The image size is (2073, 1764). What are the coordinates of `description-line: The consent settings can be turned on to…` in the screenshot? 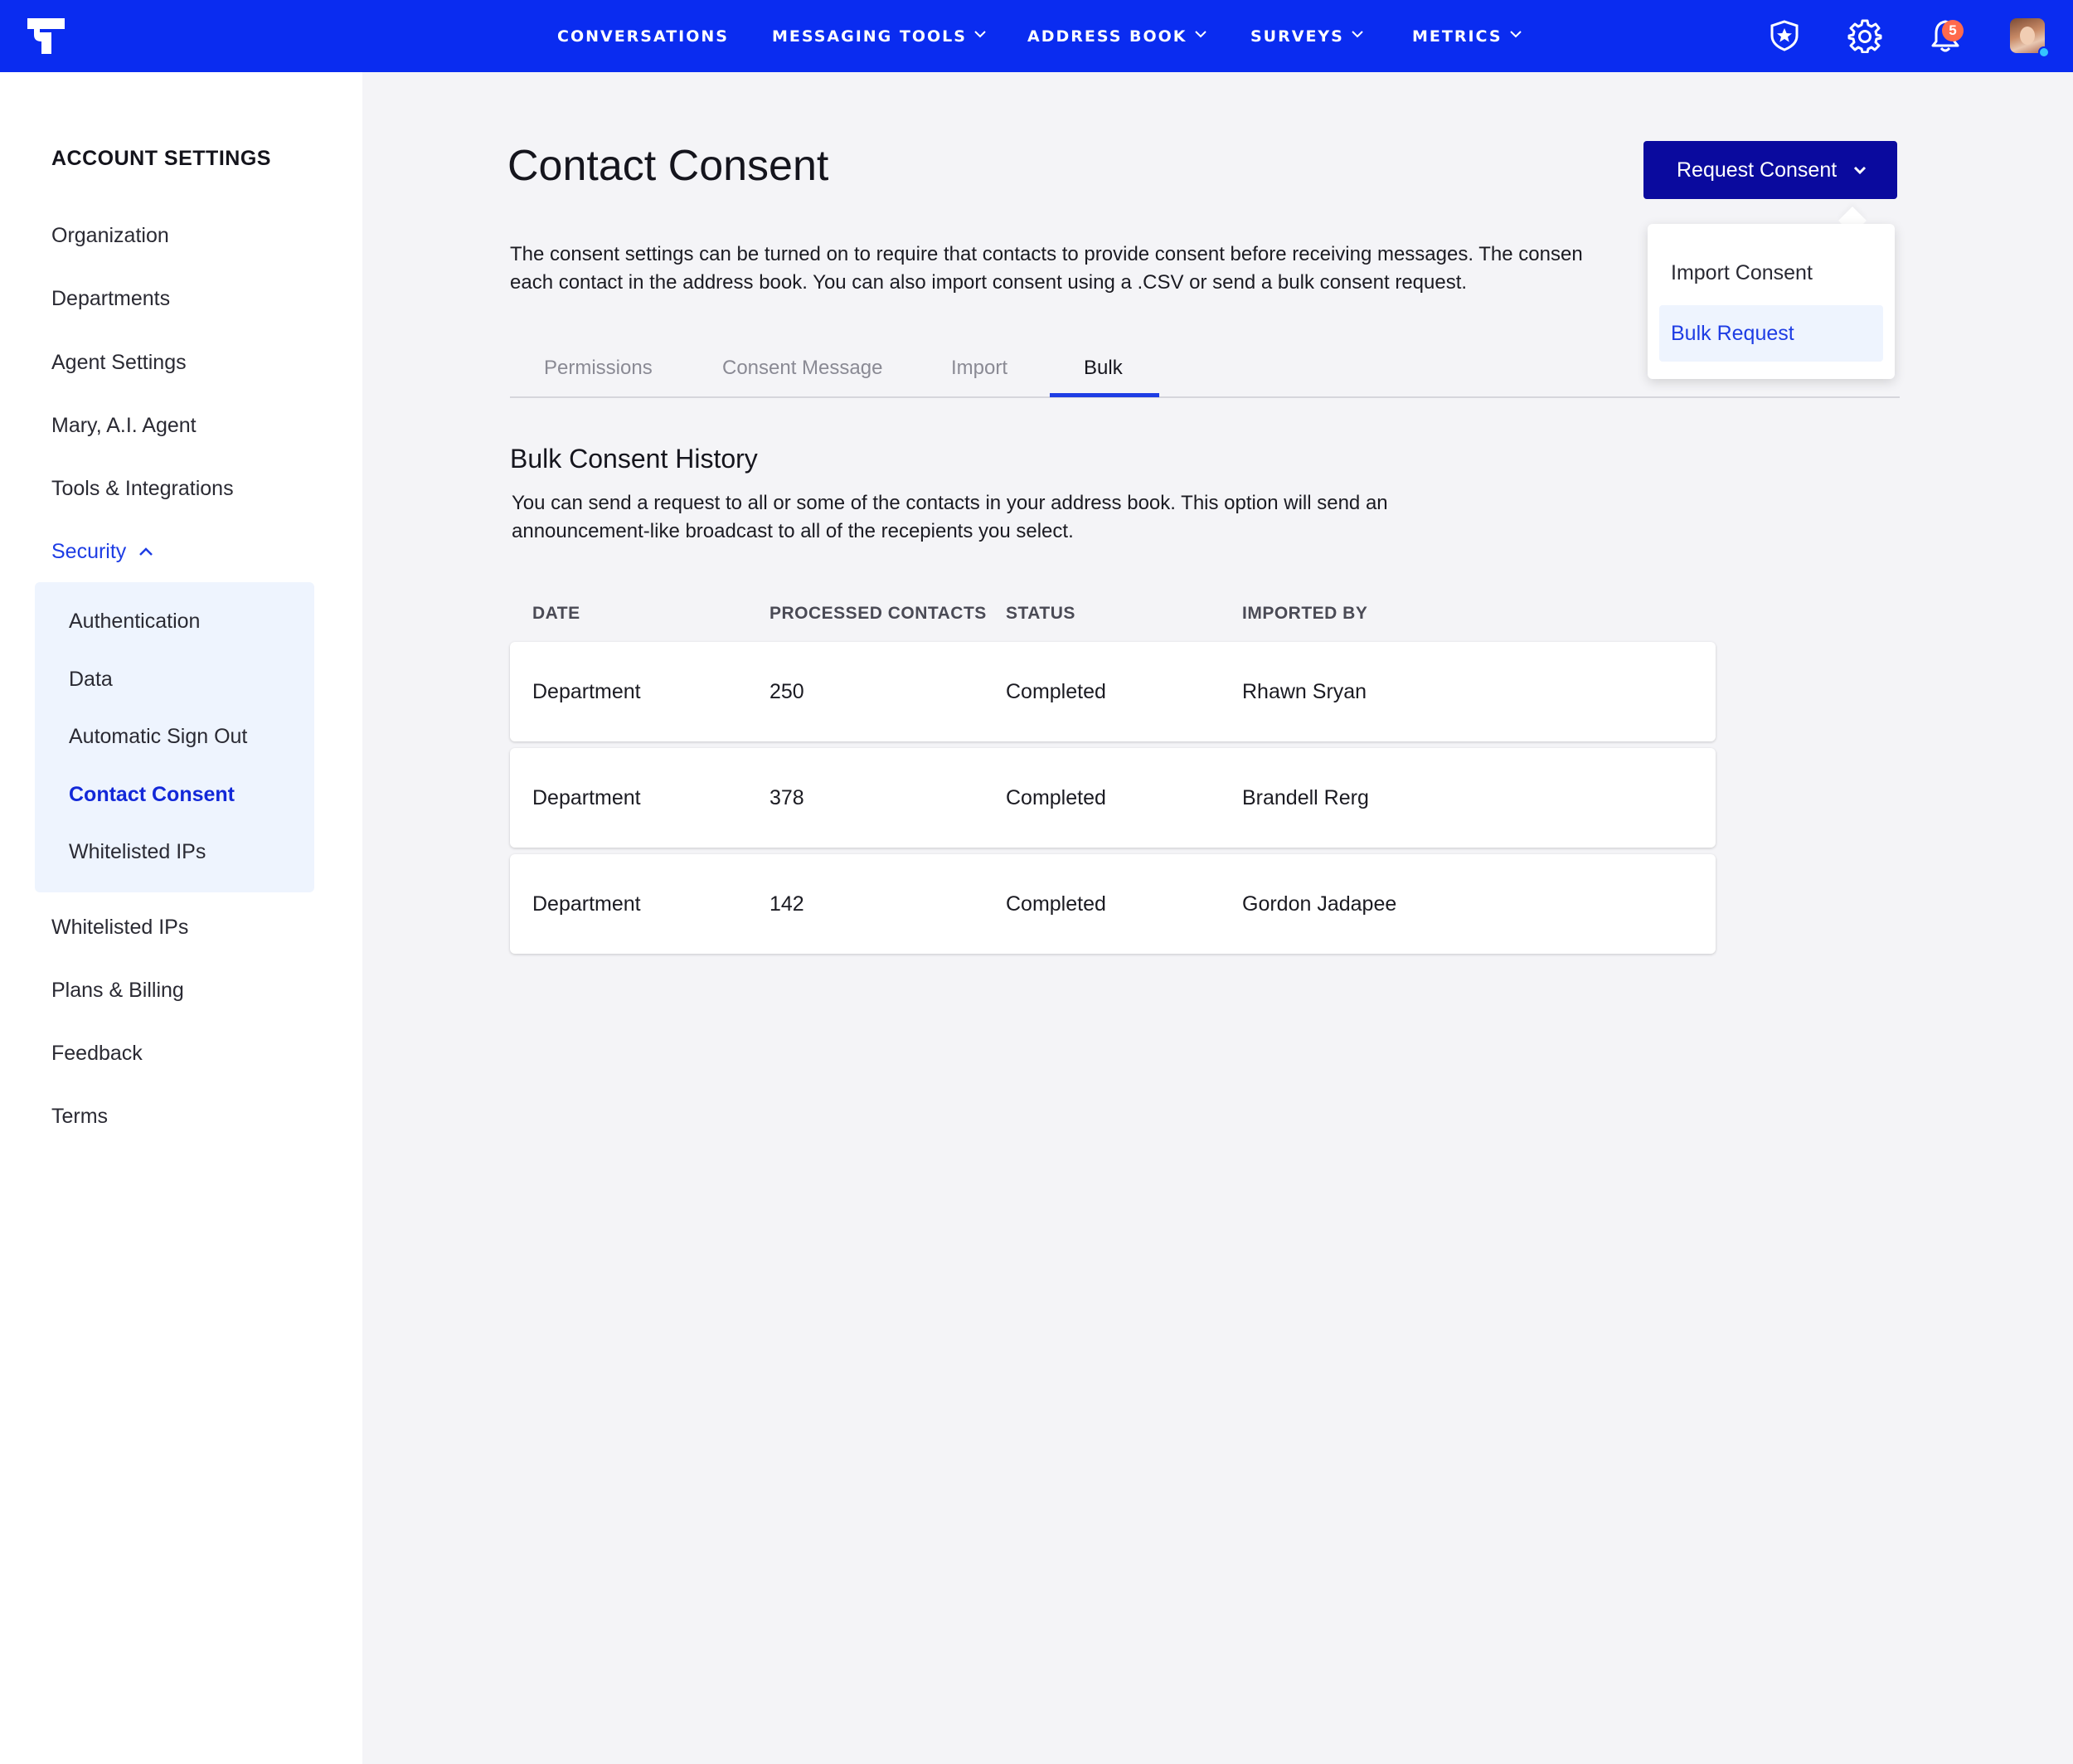 It's located at (1047, 254).